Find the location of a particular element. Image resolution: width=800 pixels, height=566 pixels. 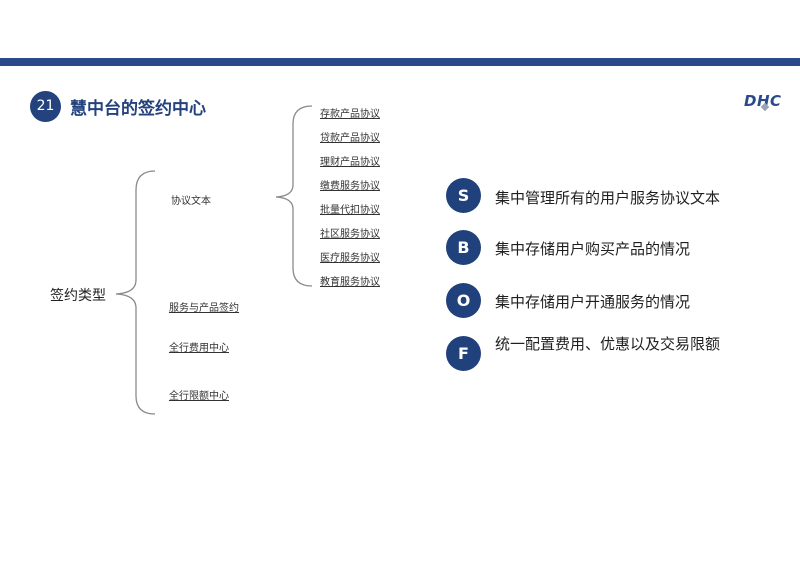

statement-text: 集中存储用户开通服务的情况 is located at coordinates (593, 302).